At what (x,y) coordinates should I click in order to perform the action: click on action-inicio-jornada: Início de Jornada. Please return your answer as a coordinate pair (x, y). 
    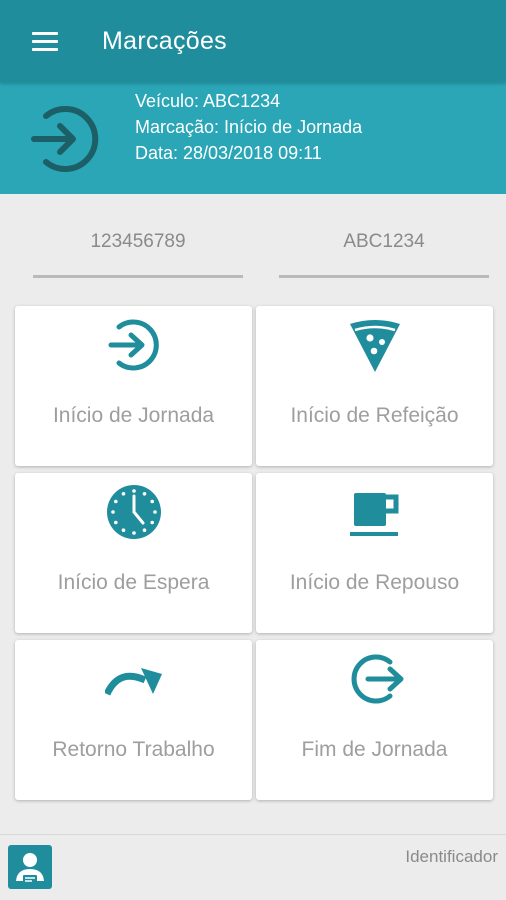
    Looking at the image, I should click on (133, 386).